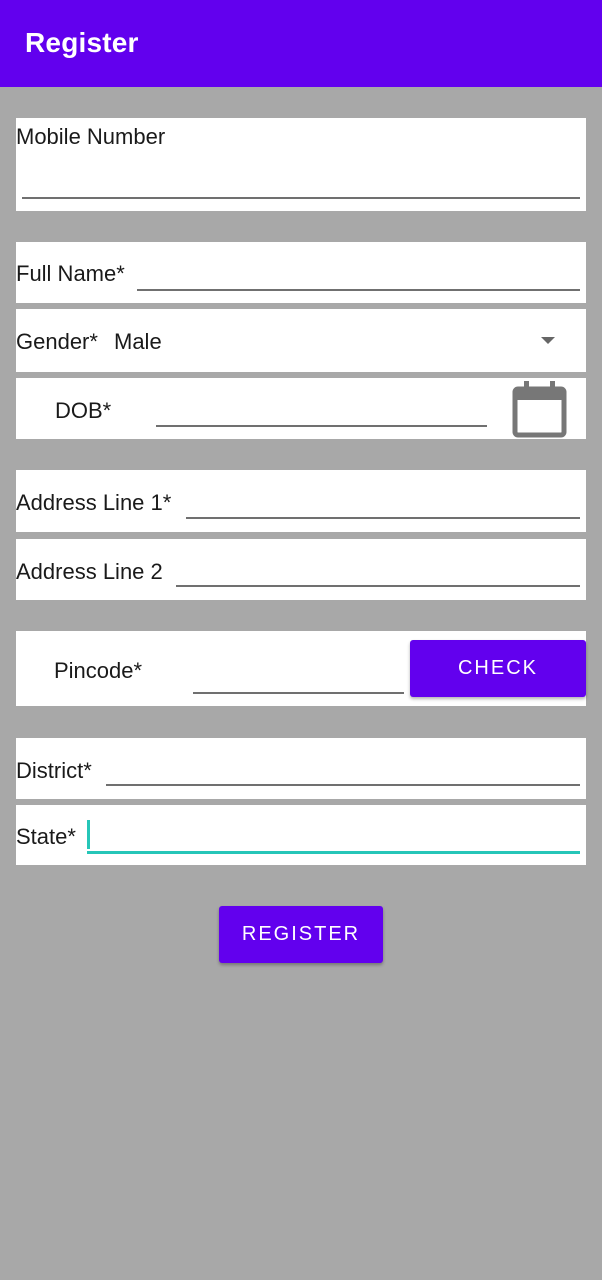 The width and height of the screenshot is (602, 1280). What do you see at coordinates (82, 42) in the screenshot?
I see `page-title: Register` at bounding box center [82, 42].